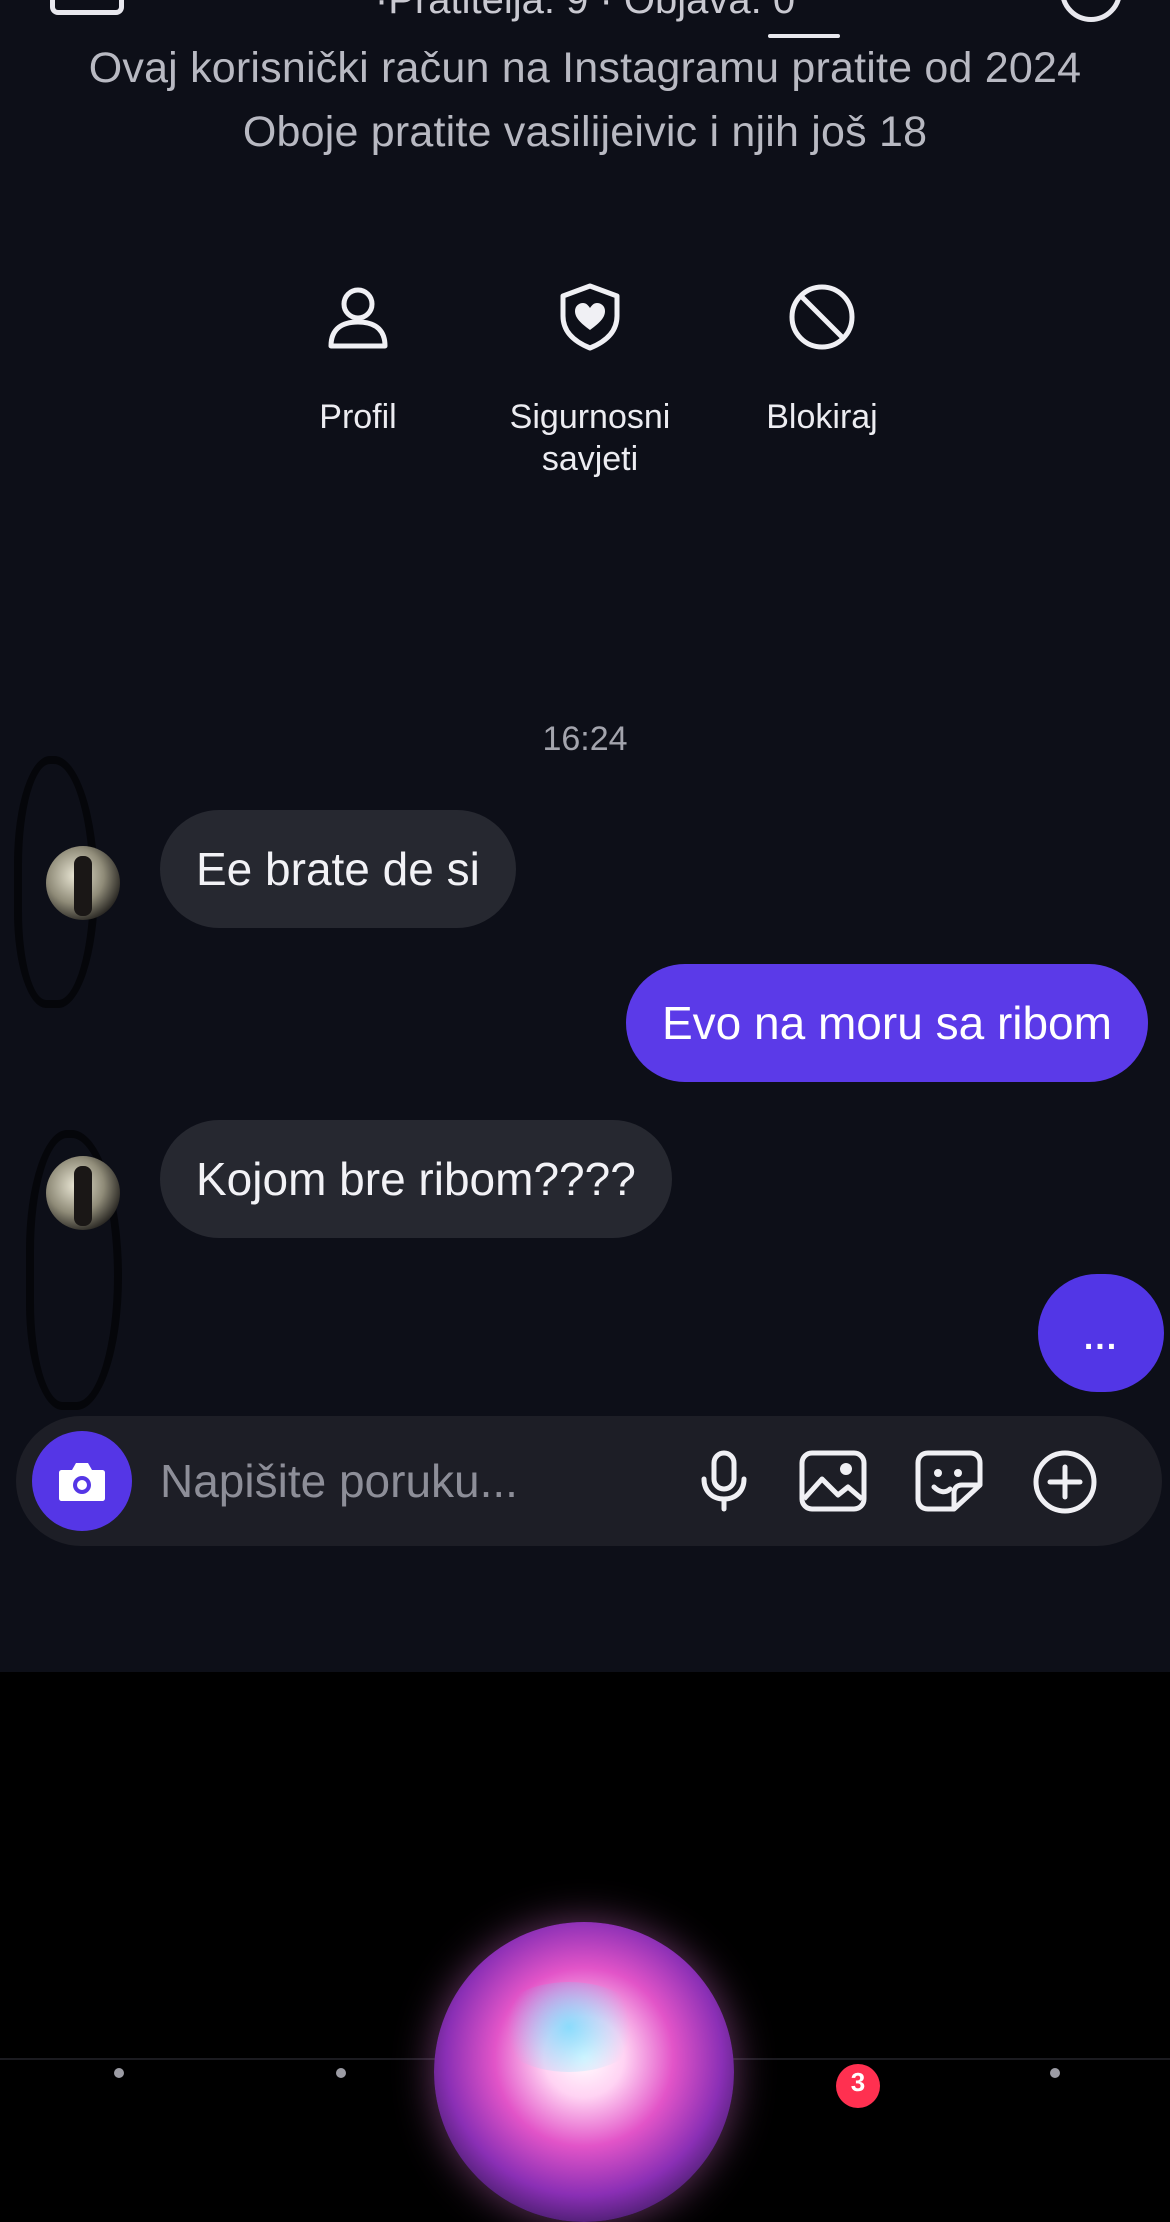 The image size is (1170, 2222). Describe the element at coordinates (585, 132) in the screenshot. I see `mutual-followers-text: Oboje pratite vasilijeivic i njih još 18` at that location.